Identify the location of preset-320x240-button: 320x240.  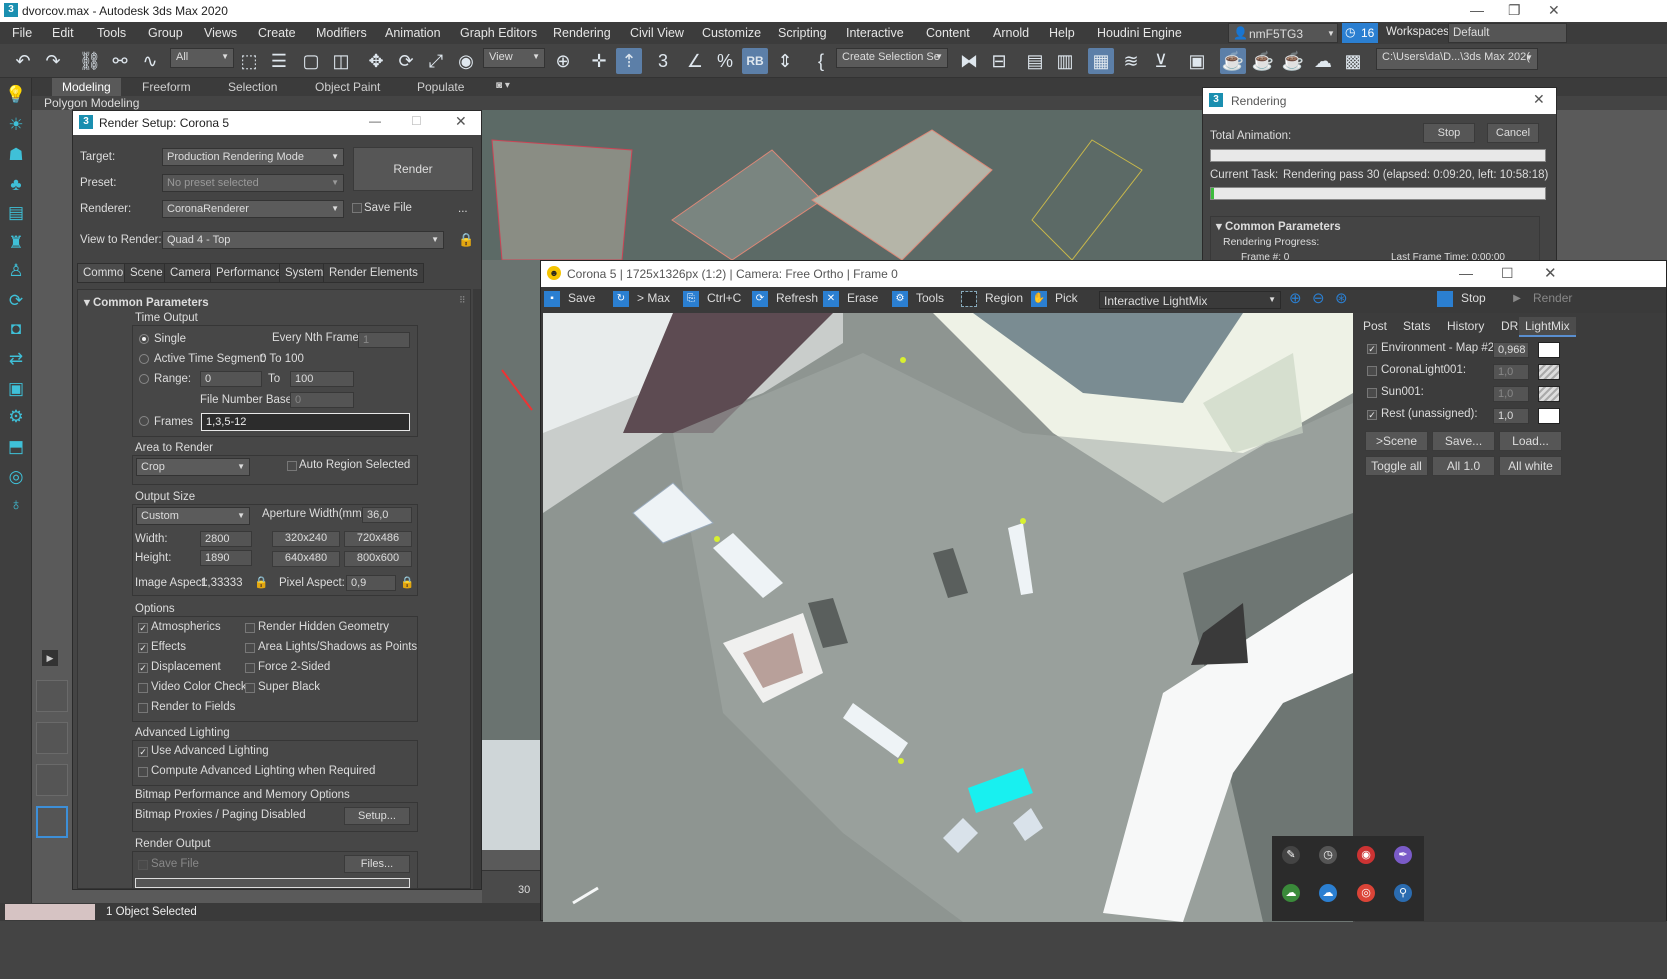
(306, 539).